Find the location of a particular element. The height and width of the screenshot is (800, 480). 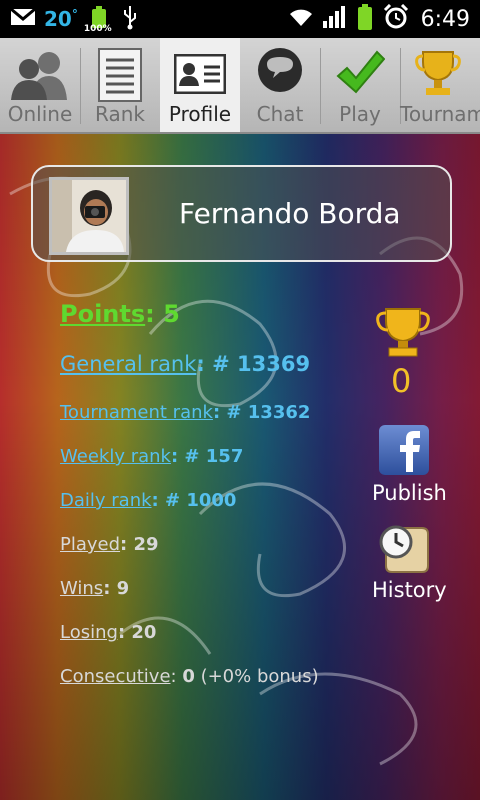

username: Fernando Borda is located at coordinates (290, 213).